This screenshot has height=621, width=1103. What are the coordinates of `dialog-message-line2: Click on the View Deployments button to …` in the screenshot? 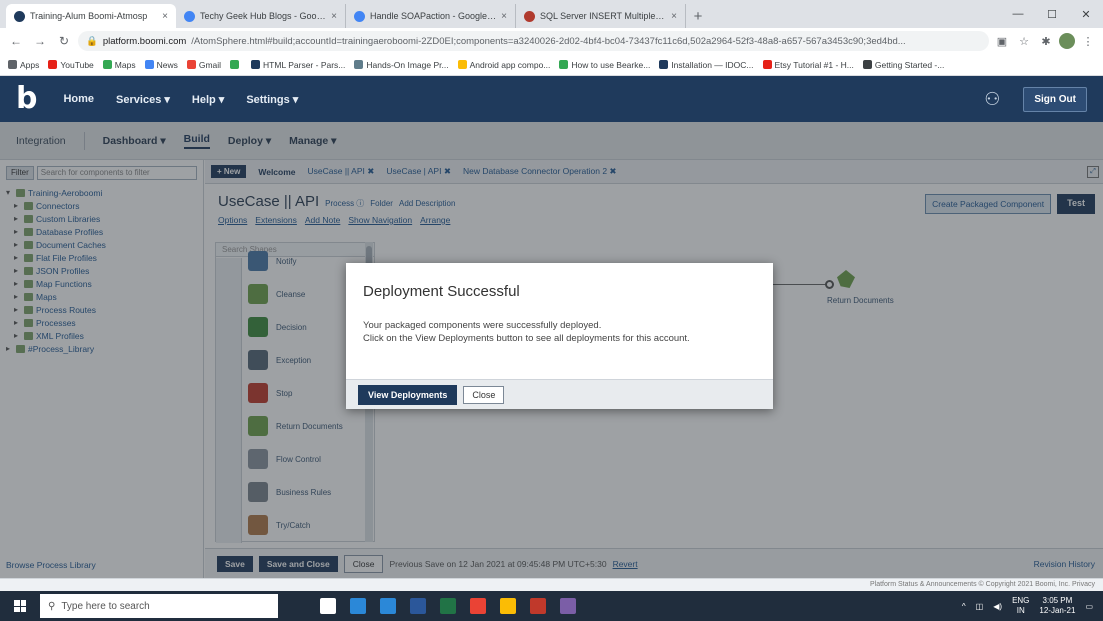 It's located at (526, 338).